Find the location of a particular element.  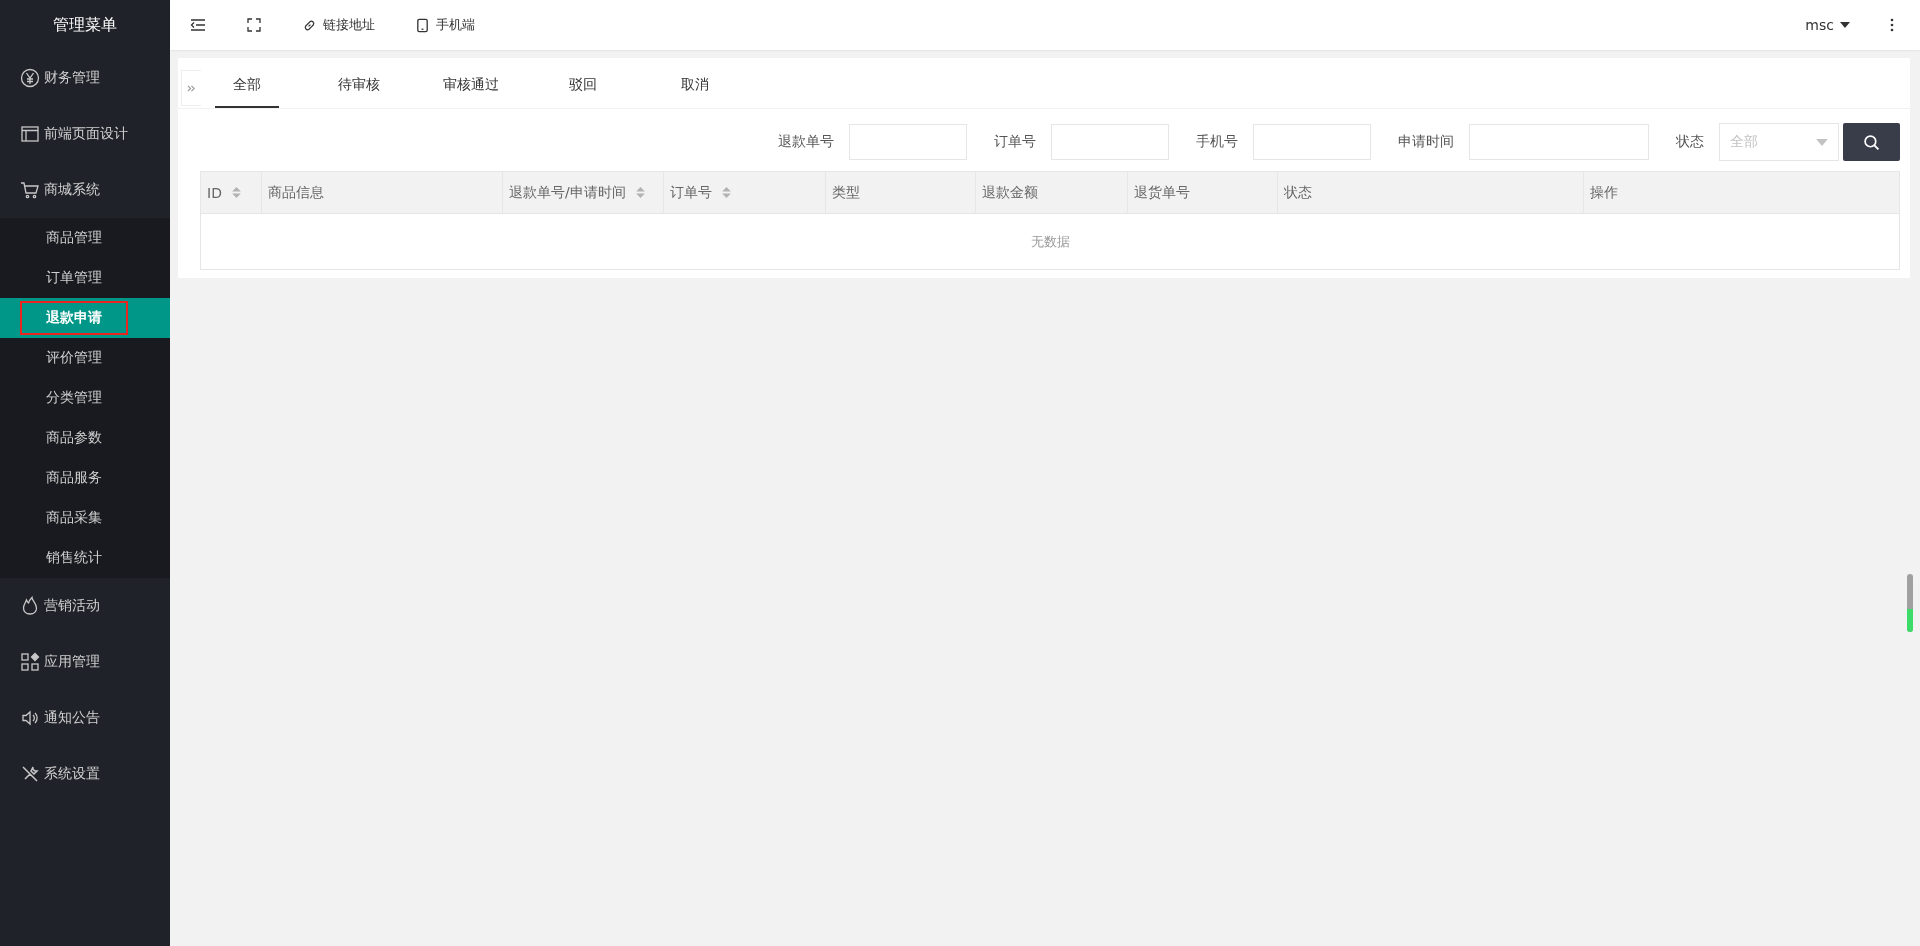

mobile-link: 手机端 is located at coordinates (445, 25).